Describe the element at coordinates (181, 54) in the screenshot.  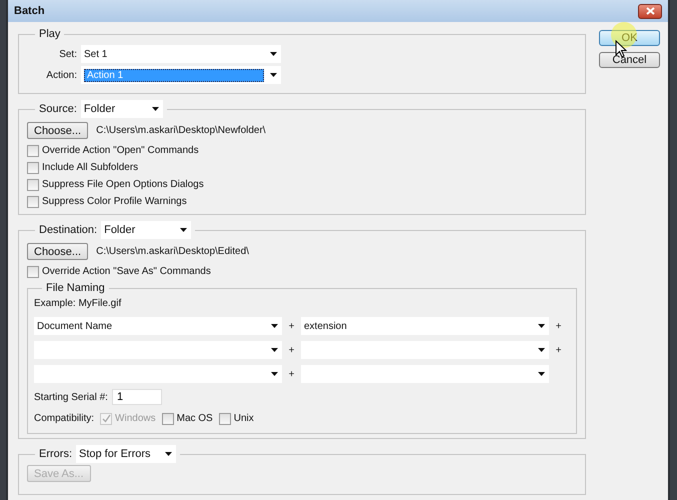
I see `set-dropdown: Set 1` at that location.